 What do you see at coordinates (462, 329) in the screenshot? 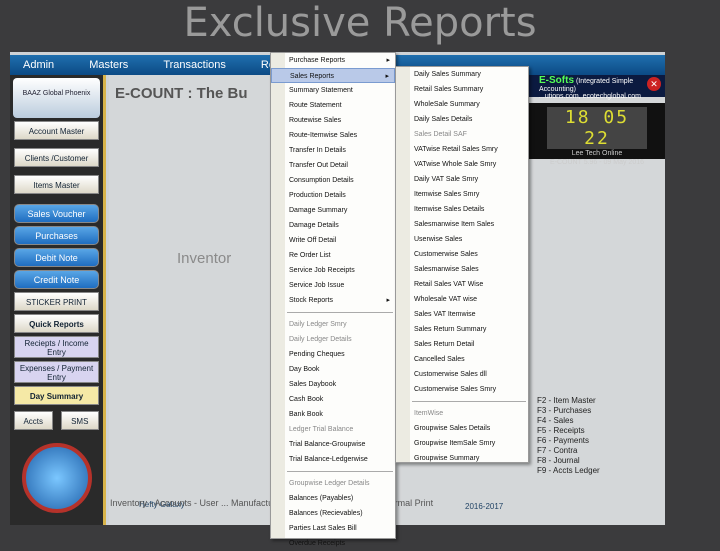
I see `menu-item: Sales Return Summary` at bounding box center [462, 329].